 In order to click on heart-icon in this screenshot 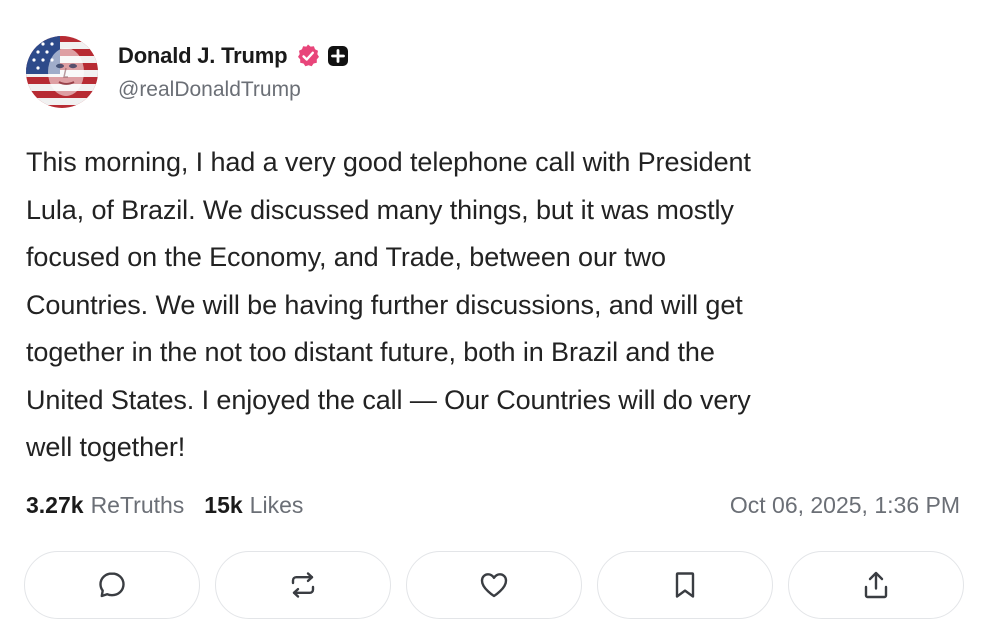, I will do `click(494, 585)`.